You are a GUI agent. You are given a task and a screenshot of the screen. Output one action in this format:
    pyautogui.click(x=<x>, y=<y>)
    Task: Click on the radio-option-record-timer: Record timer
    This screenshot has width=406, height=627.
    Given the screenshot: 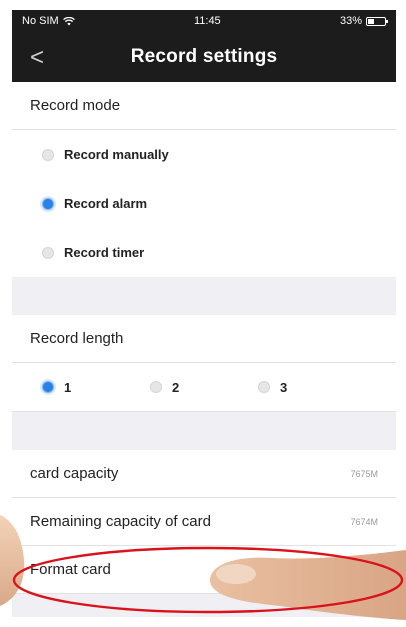 What is the action you would take?
    pyautogui.click(x=204, y=252)
    